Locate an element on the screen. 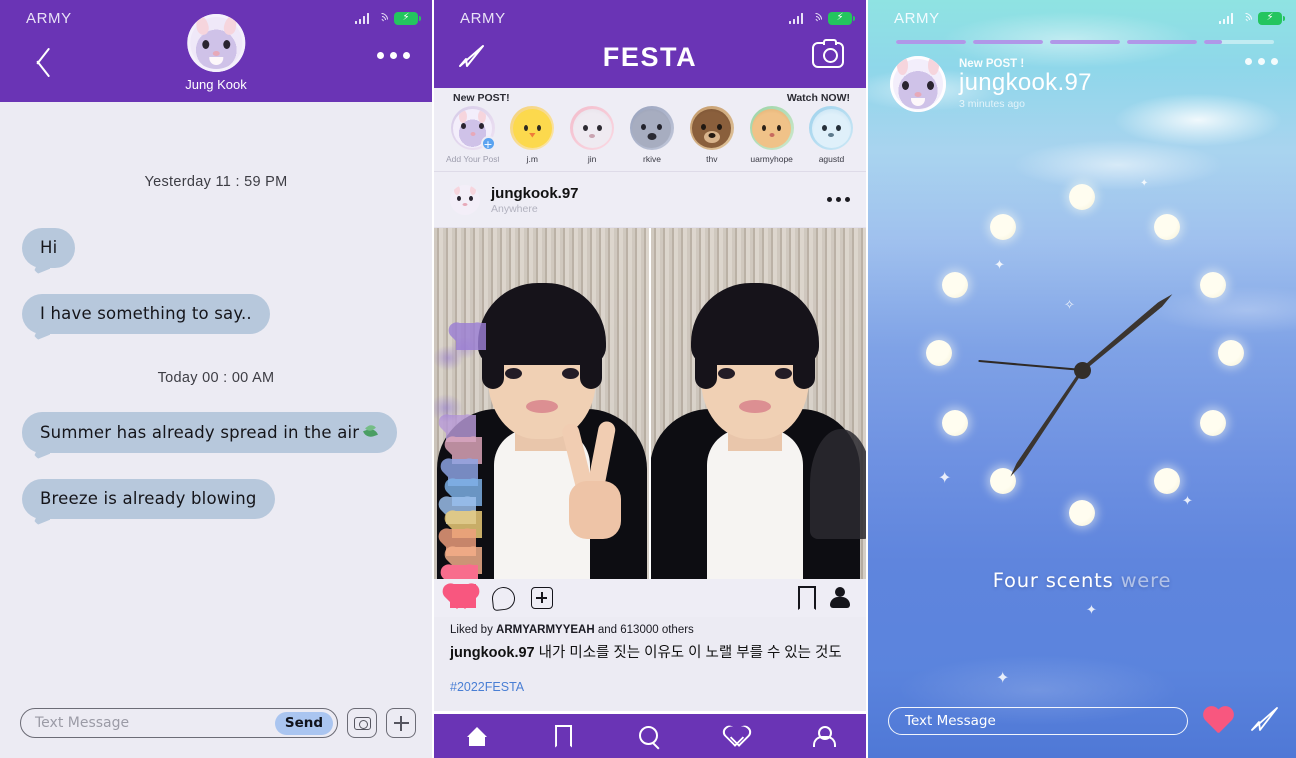  story-item-rkive: rkive is located at coordinates (651, 135).